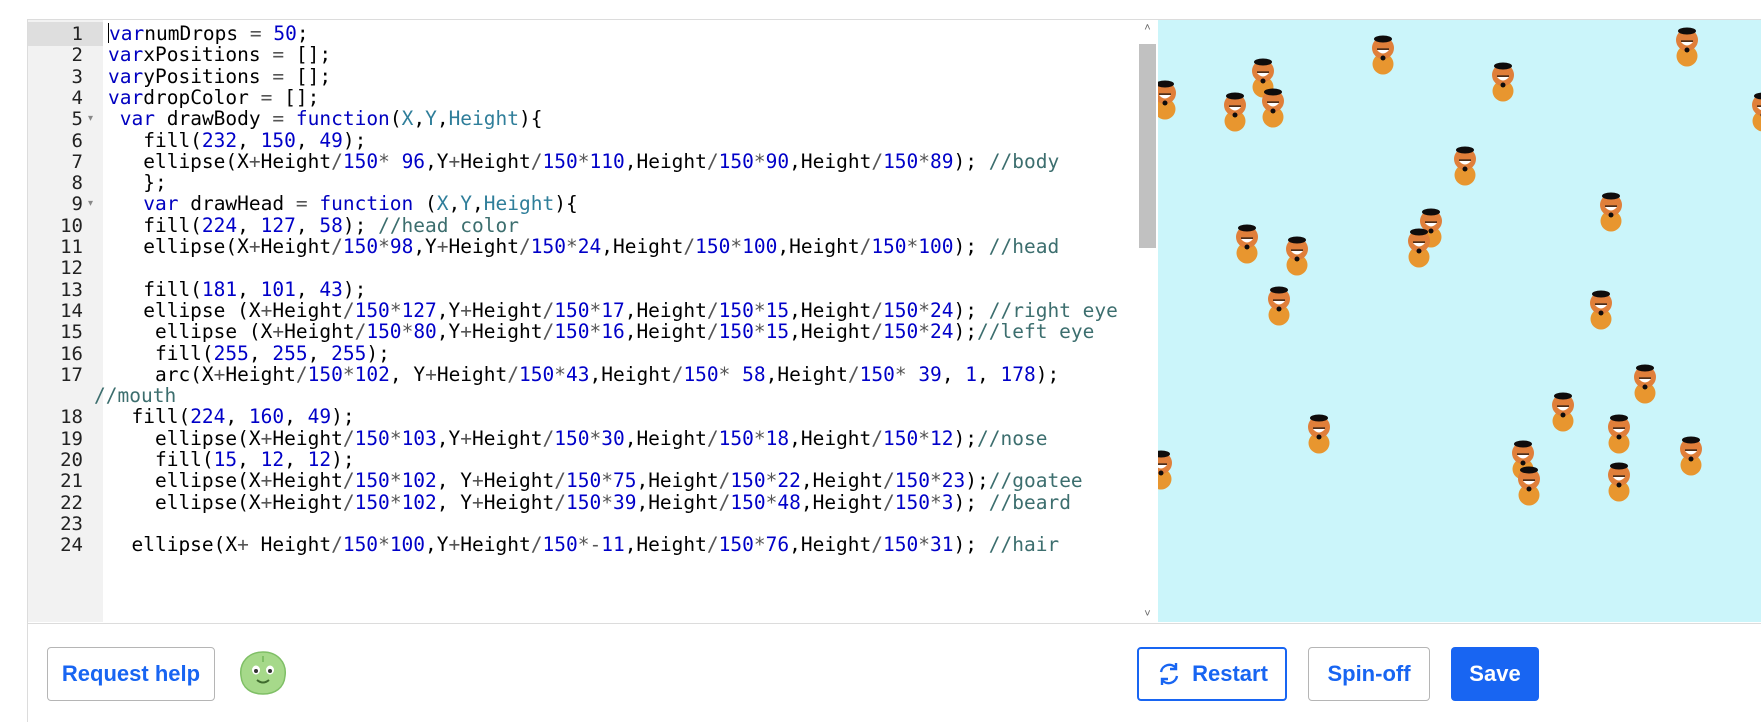 This screenshot has width=1764, height=724. I want to click on code-token: 127, so click(419, 310).